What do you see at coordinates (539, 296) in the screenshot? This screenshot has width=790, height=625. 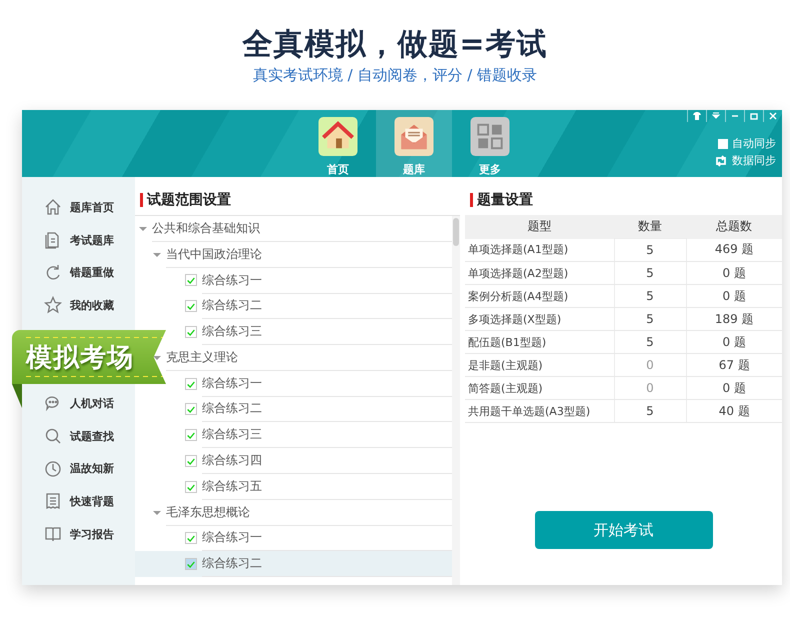 I see `table-cell: 案例分析题(A4型题)` at bounding box center [539, 296].